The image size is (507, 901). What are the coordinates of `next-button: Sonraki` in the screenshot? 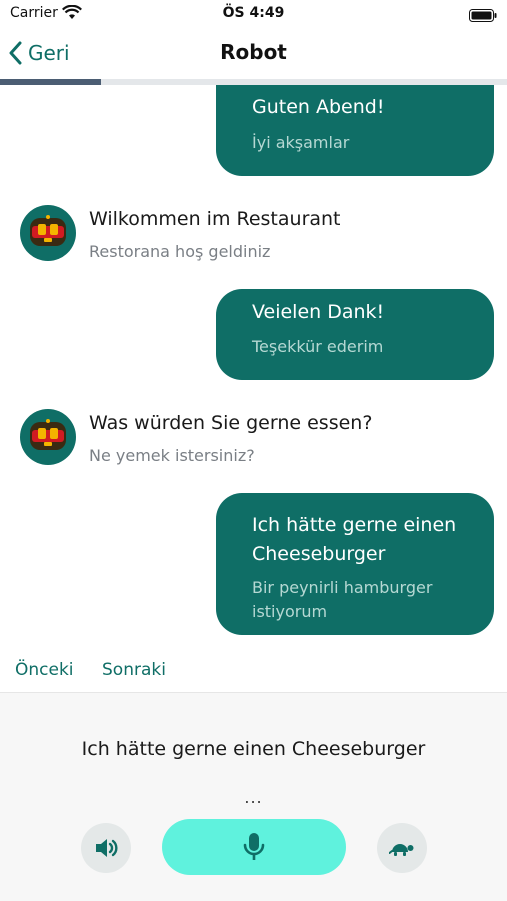 It's located at (134, 670).